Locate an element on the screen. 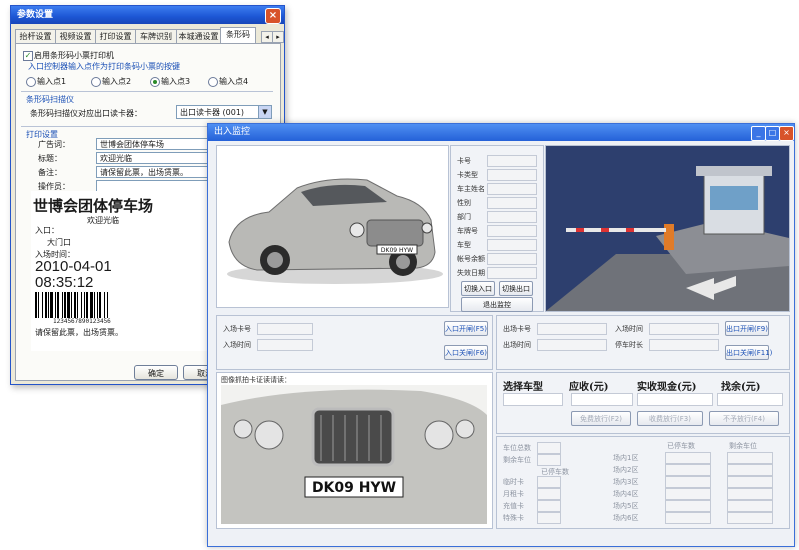 This screenshot has width=799, height=550. card-prepaid-label: 充值卡 is located at coordinates (513, 506).